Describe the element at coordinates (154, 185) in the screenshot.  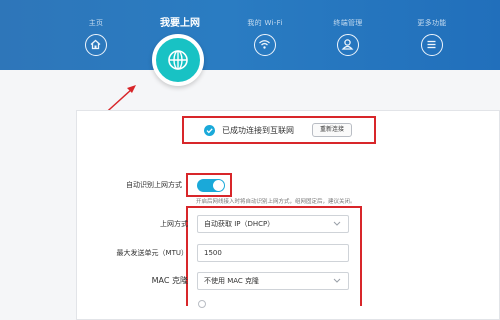
I see `auto-detect-label: 自动识别上网方式` at that location.